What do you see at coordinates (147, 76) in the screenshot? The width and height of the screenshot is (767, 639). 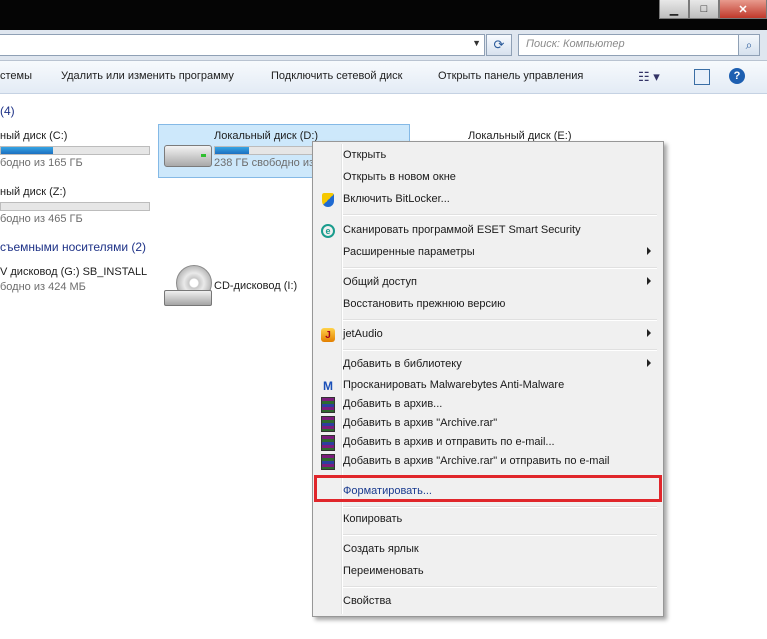 I see `uninstall-program-button: Удалить или изменить программу` at bounding box center [147, 76].